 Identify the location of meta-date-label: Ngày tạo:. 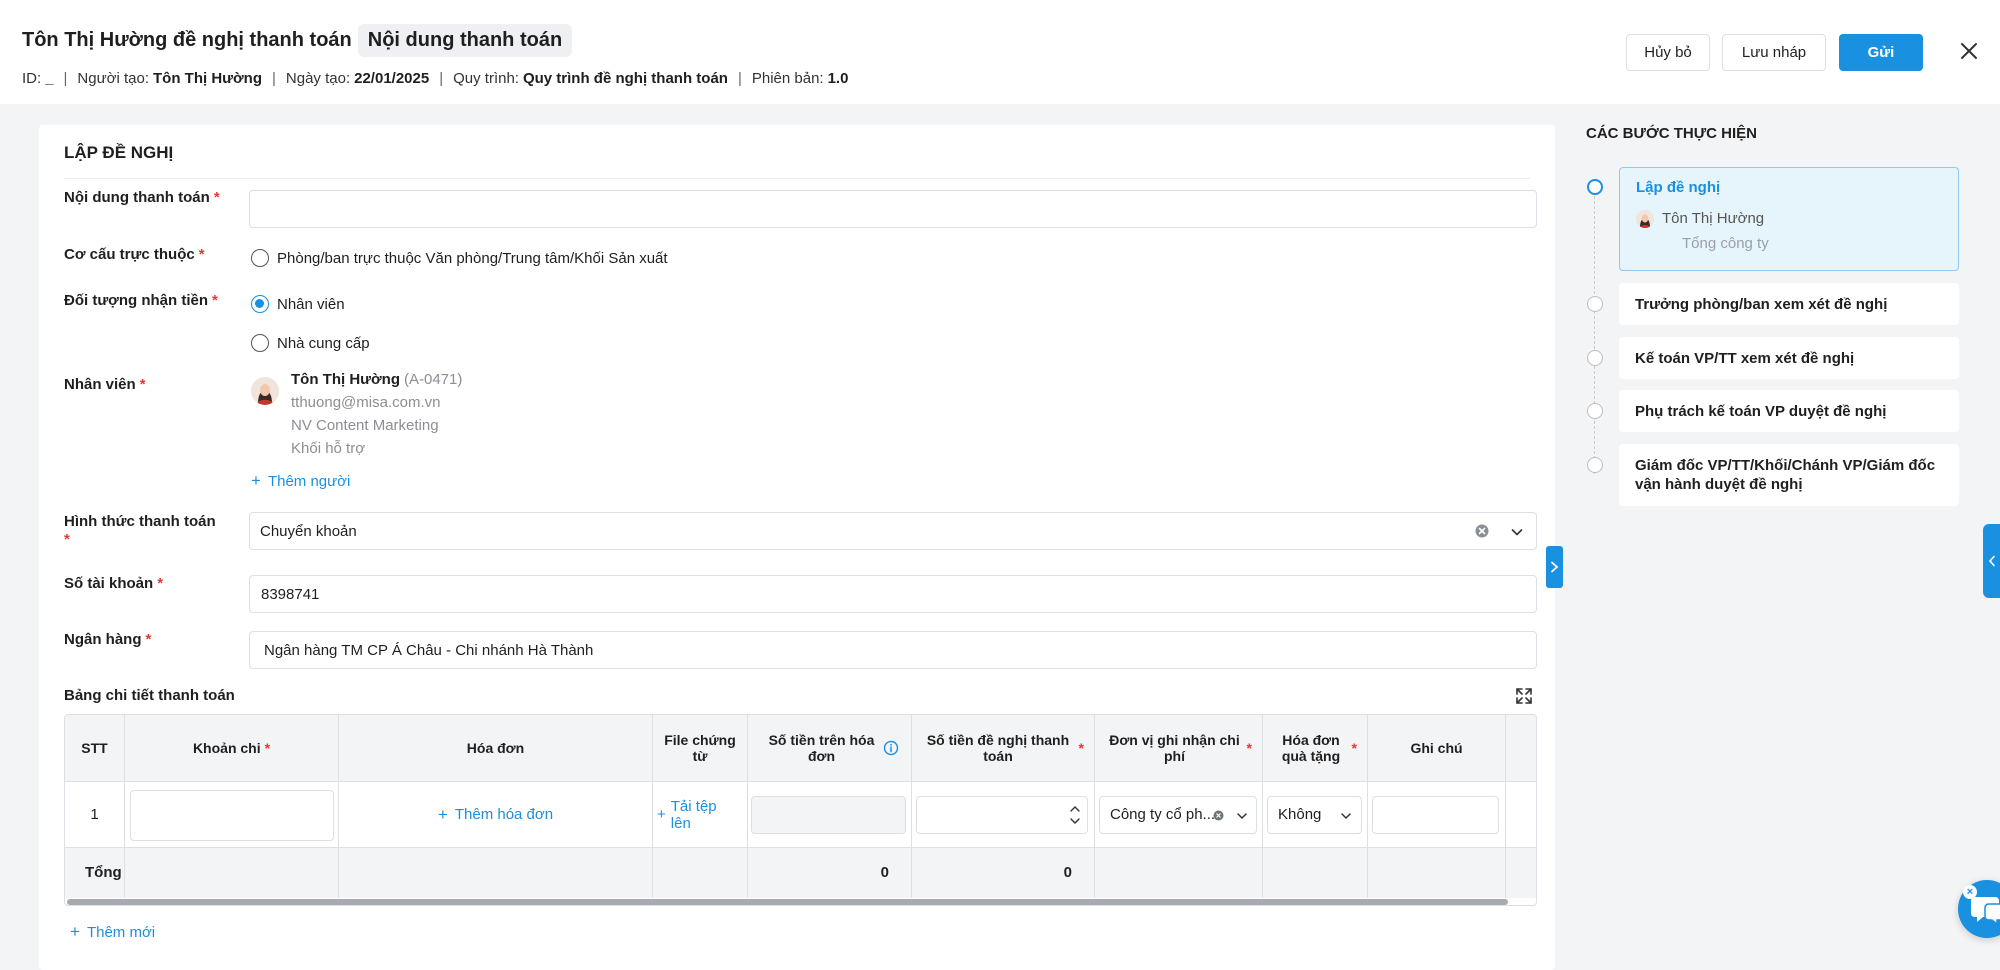
(318, 78).